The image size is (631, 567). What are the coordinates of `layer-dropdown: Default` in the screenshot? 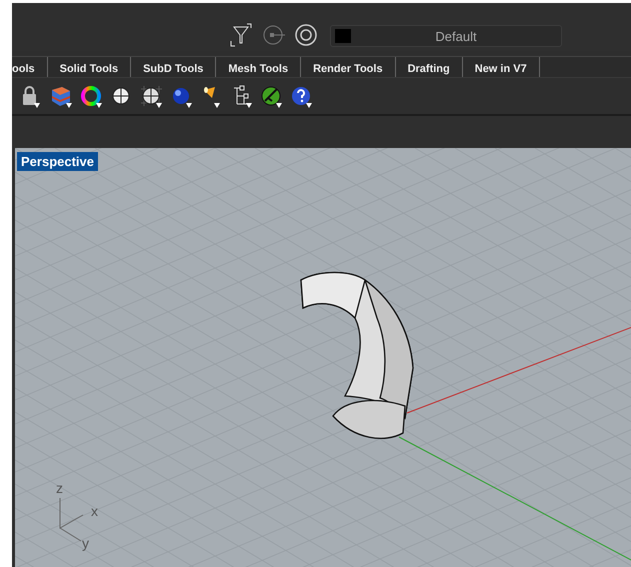 It's located at (446, 36).